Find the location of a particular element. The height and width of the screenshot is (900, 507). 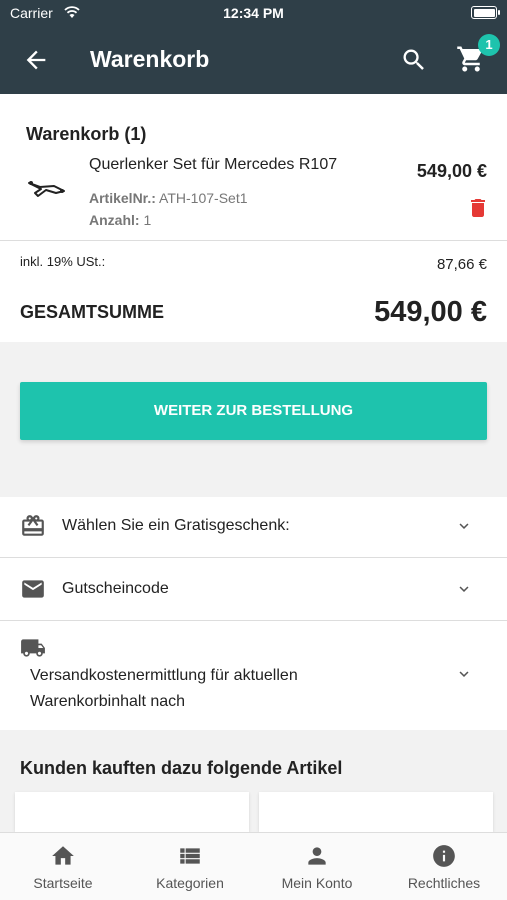

status-bar: Carrier 12:34 PM is located at coordinates (253, 13).